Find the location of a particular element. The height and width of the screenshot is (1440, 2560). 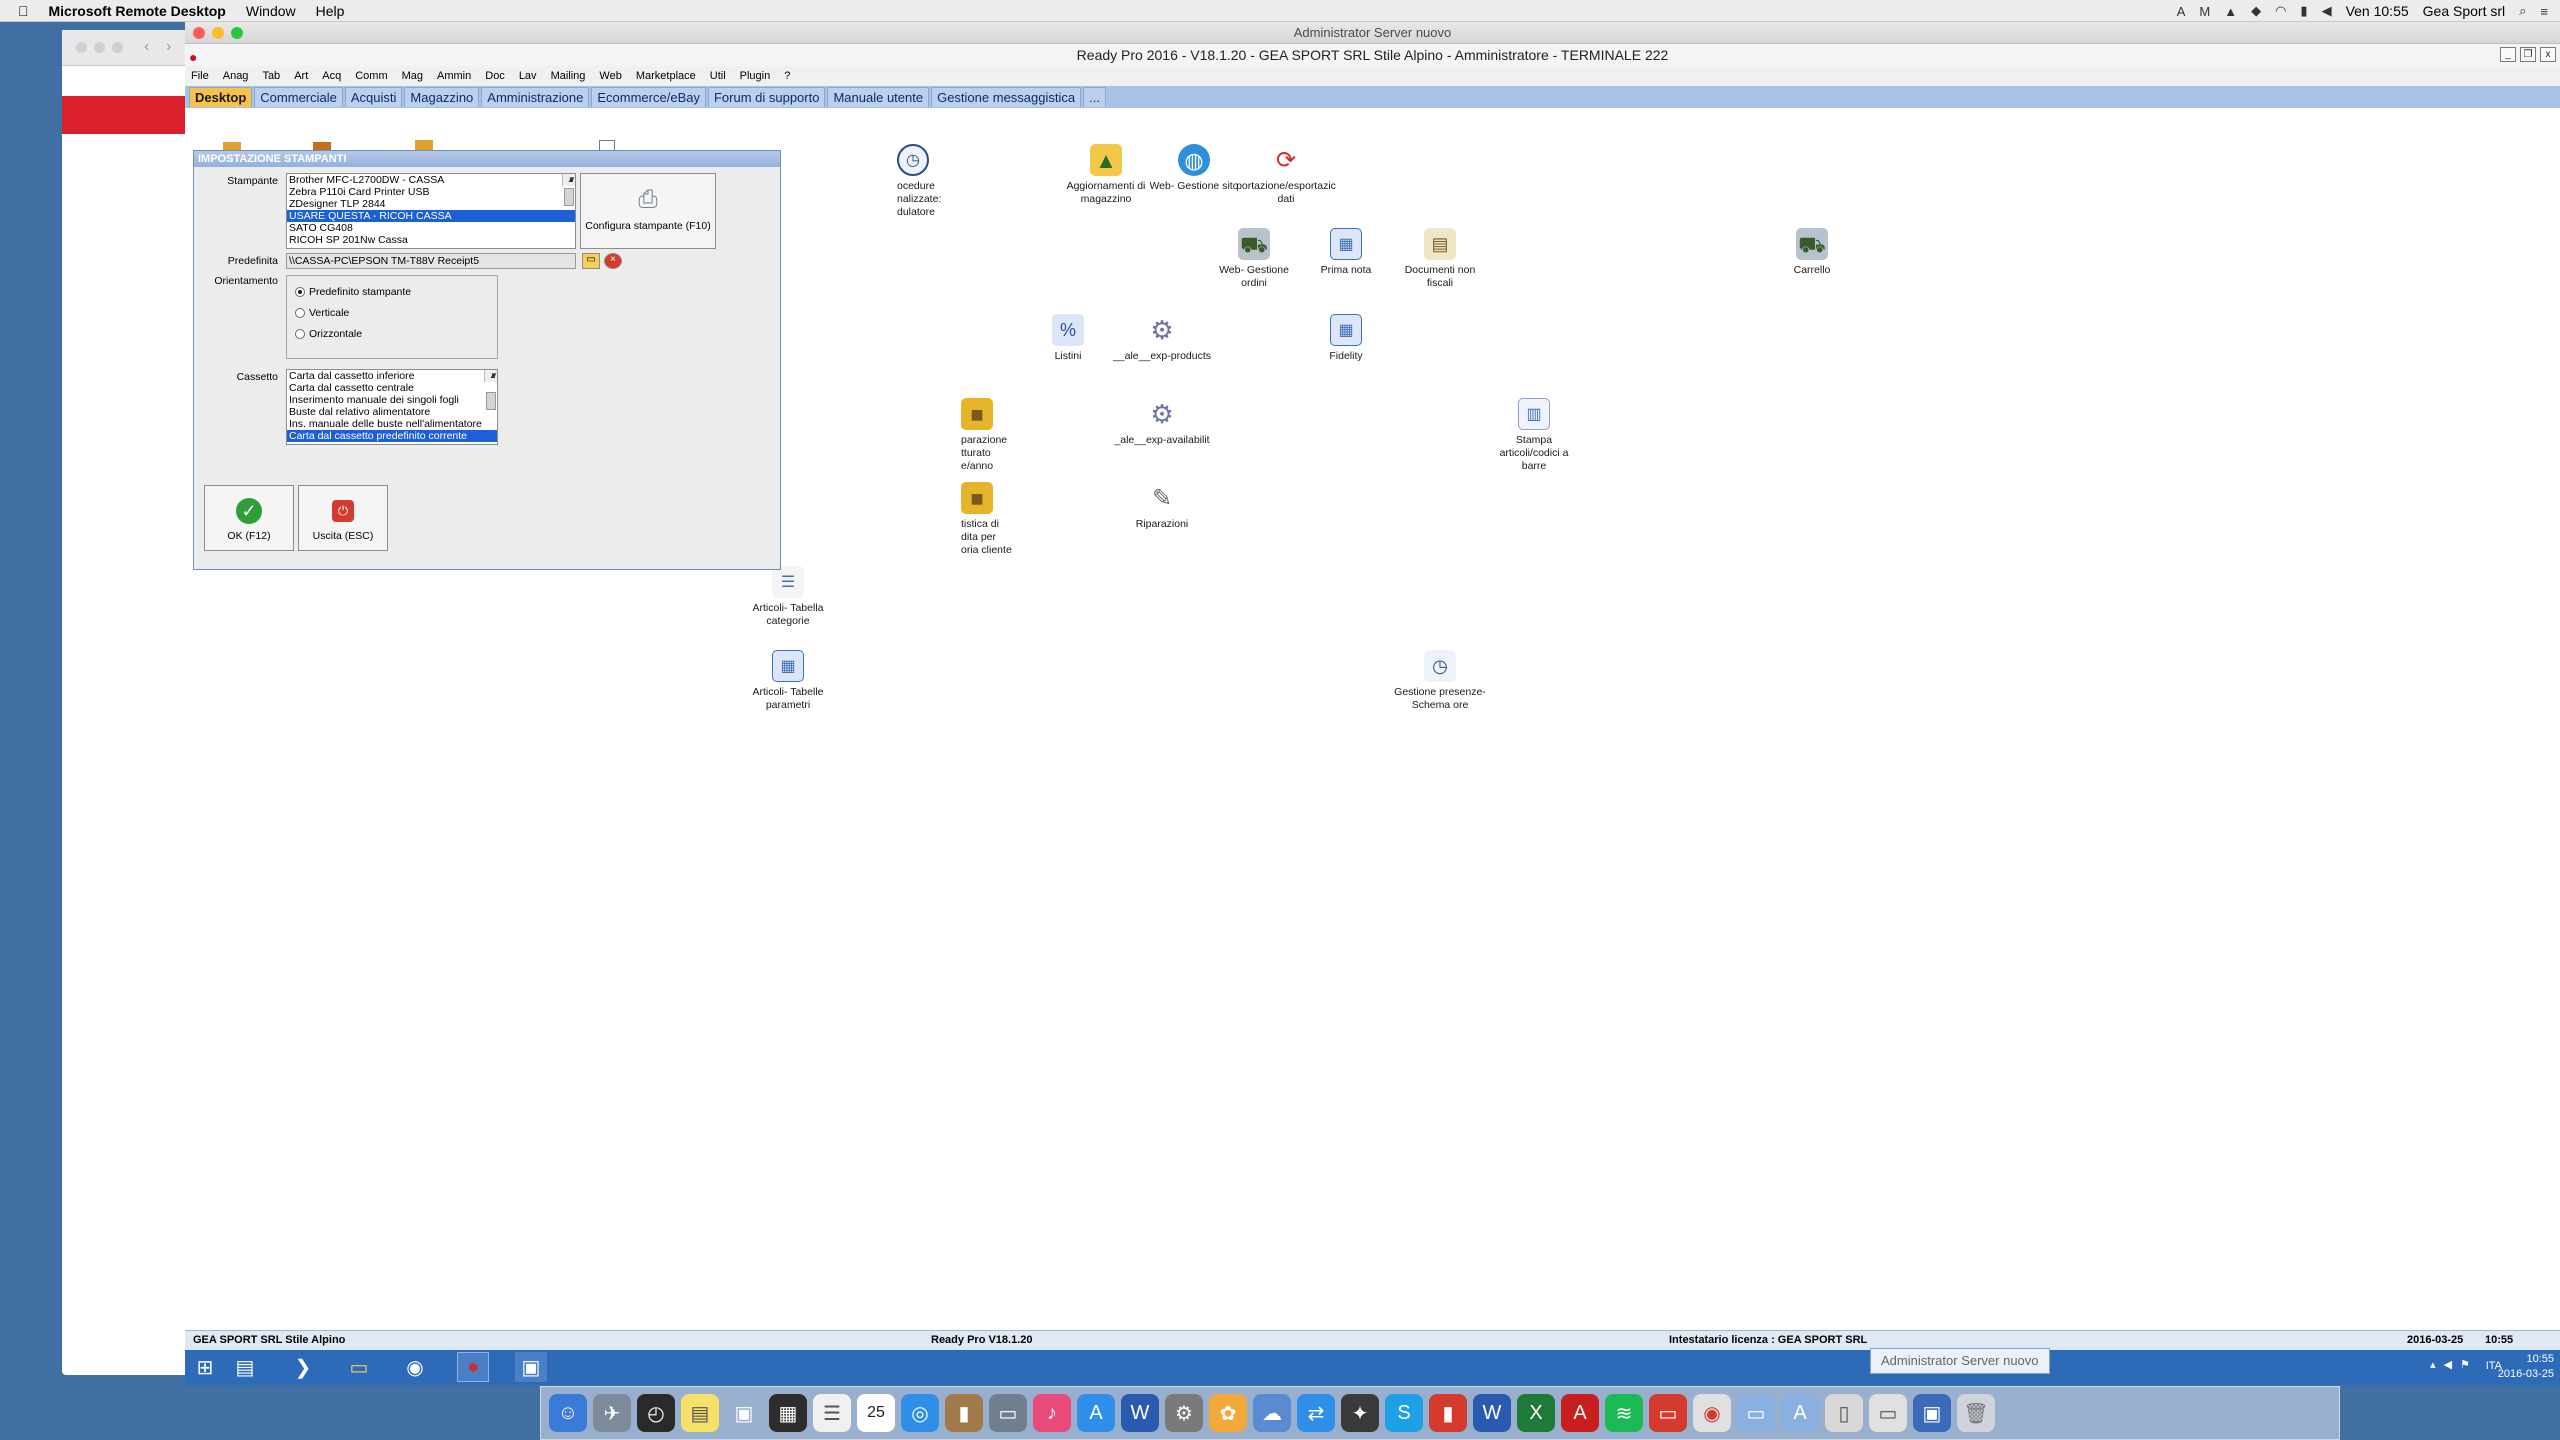

spotlight-icon: ⌕ is located at coordinates (2522, 11).